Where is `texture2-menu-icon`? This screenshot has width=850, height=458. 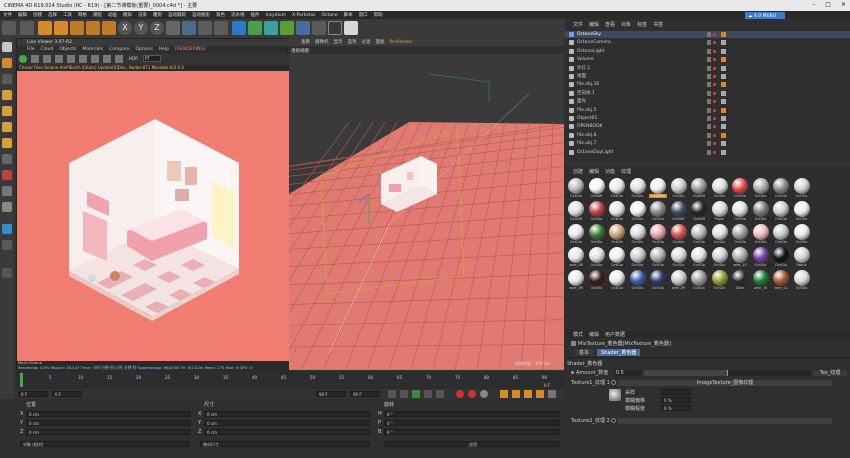 texture2-menu-icon is located at coordinates (613, 420).